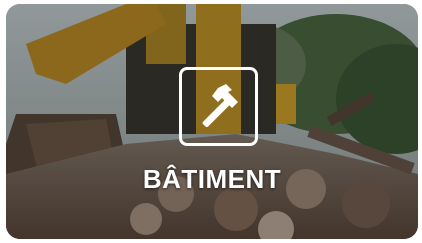 This screenshot has height=243, width=422. I want to click on icon-frame, so click(218, 106).